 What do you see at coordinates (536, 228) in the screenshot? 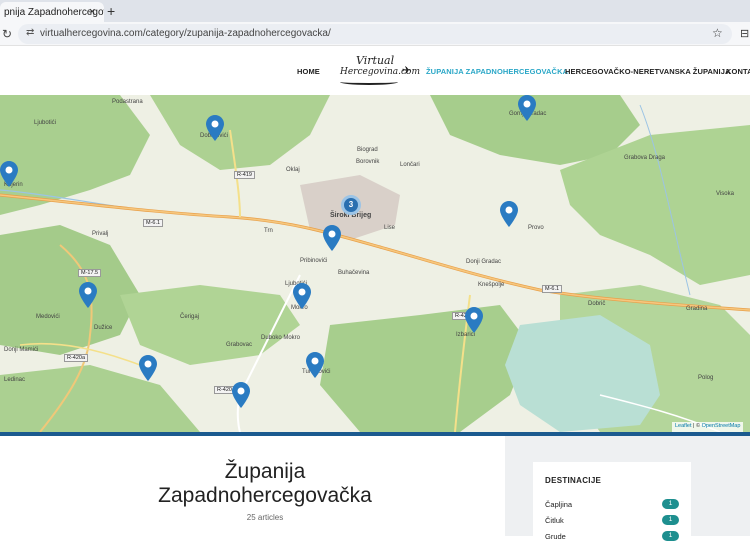
I see `map-place-label: Provo` at bounding box center [536, 228].